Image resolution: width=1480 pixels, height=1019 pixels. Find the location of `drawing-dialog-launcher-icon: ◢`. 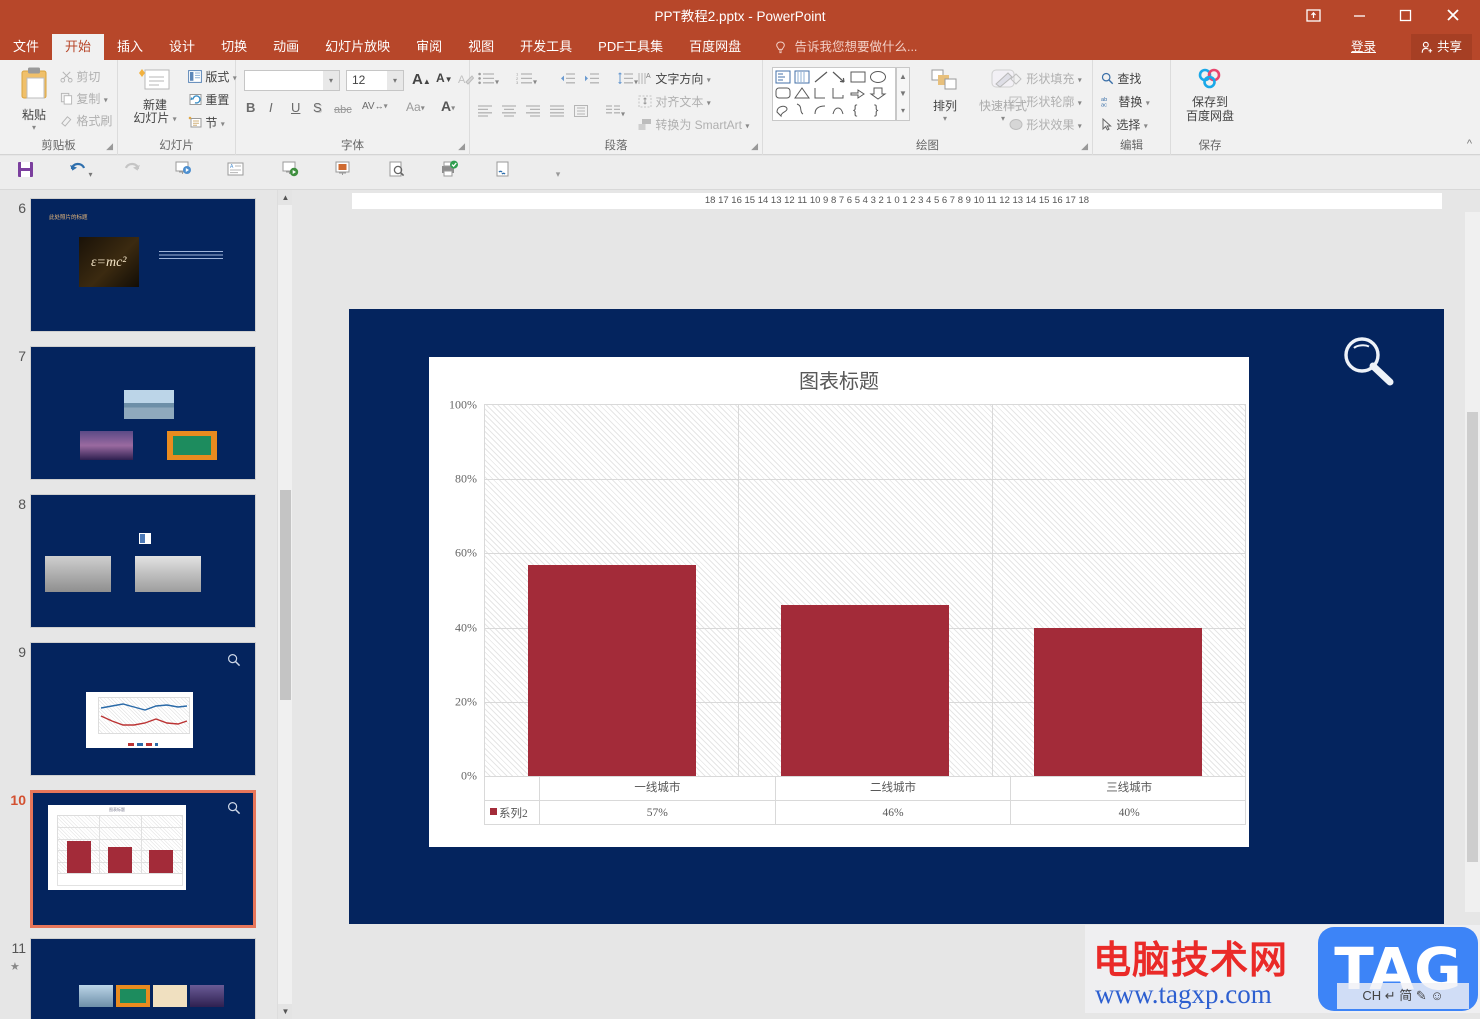

drawing-dialog-launcher-icon: ◢ is located at coordinates (1084, 146).